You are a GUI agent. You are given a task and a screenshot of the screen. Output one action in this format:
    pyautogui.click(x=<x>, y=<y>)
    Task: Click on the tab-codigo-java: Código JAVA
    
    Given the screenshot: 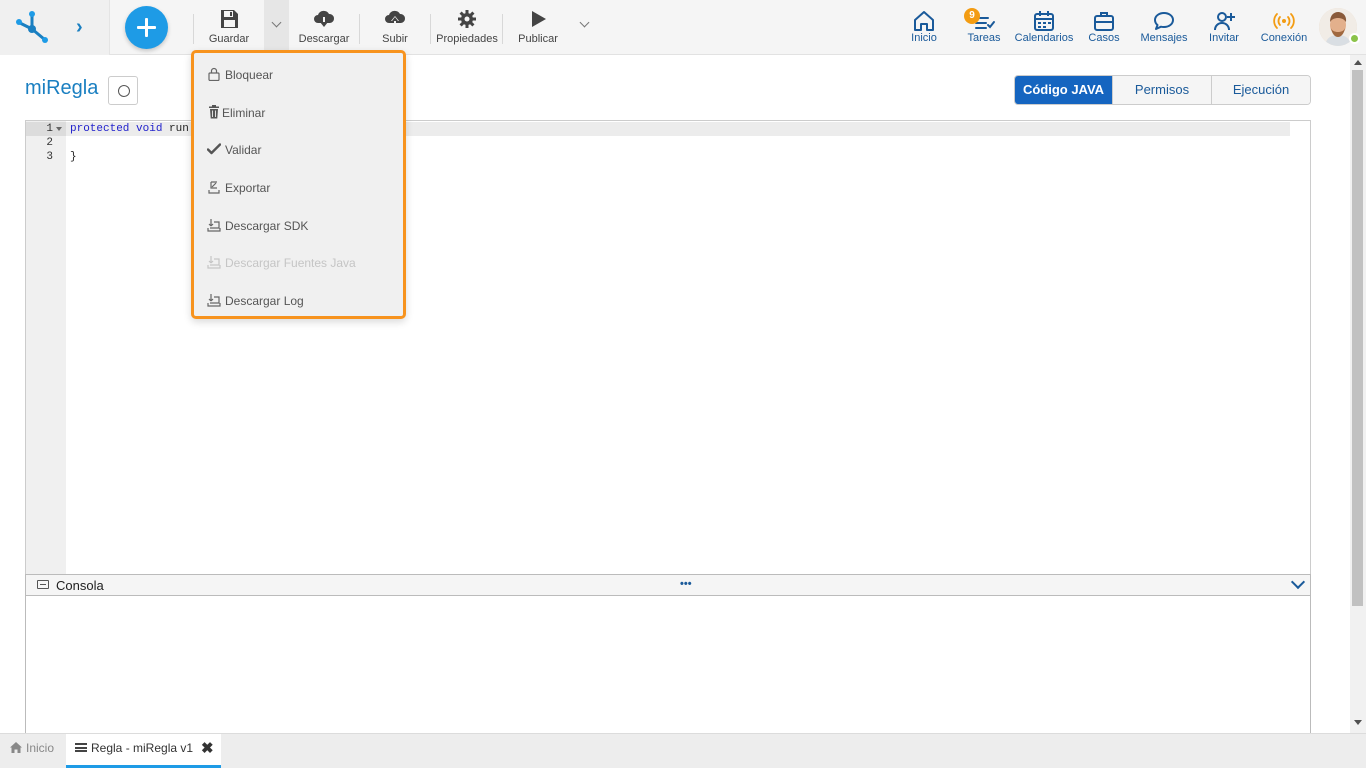 What is the action you would take?
    pyautogui.click(x=1064, y=90)
    